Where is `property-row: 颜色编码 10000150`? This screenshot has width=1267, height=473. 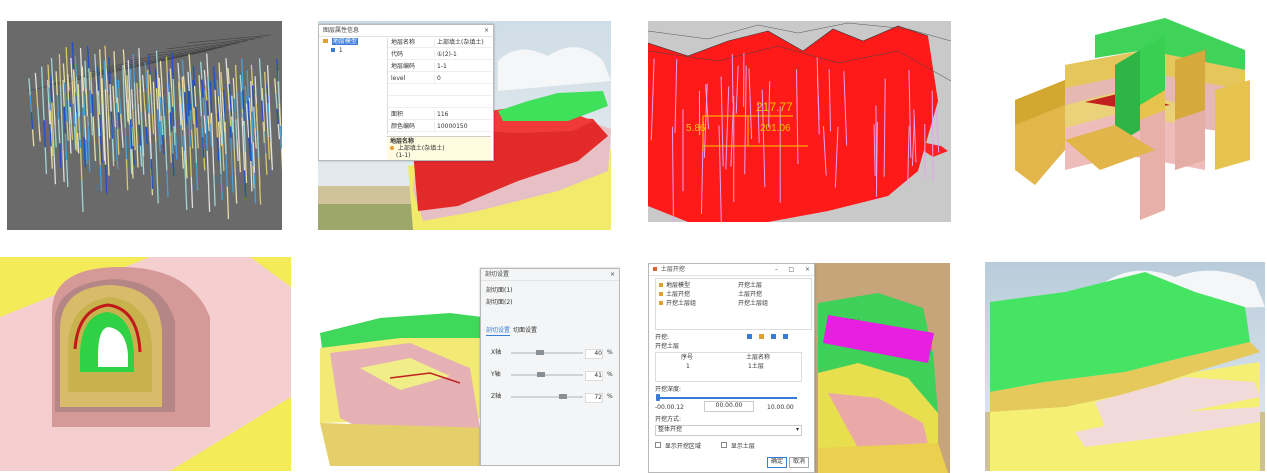
property-row: 颜色编码 10000150 is located at coordinates (440, 127).